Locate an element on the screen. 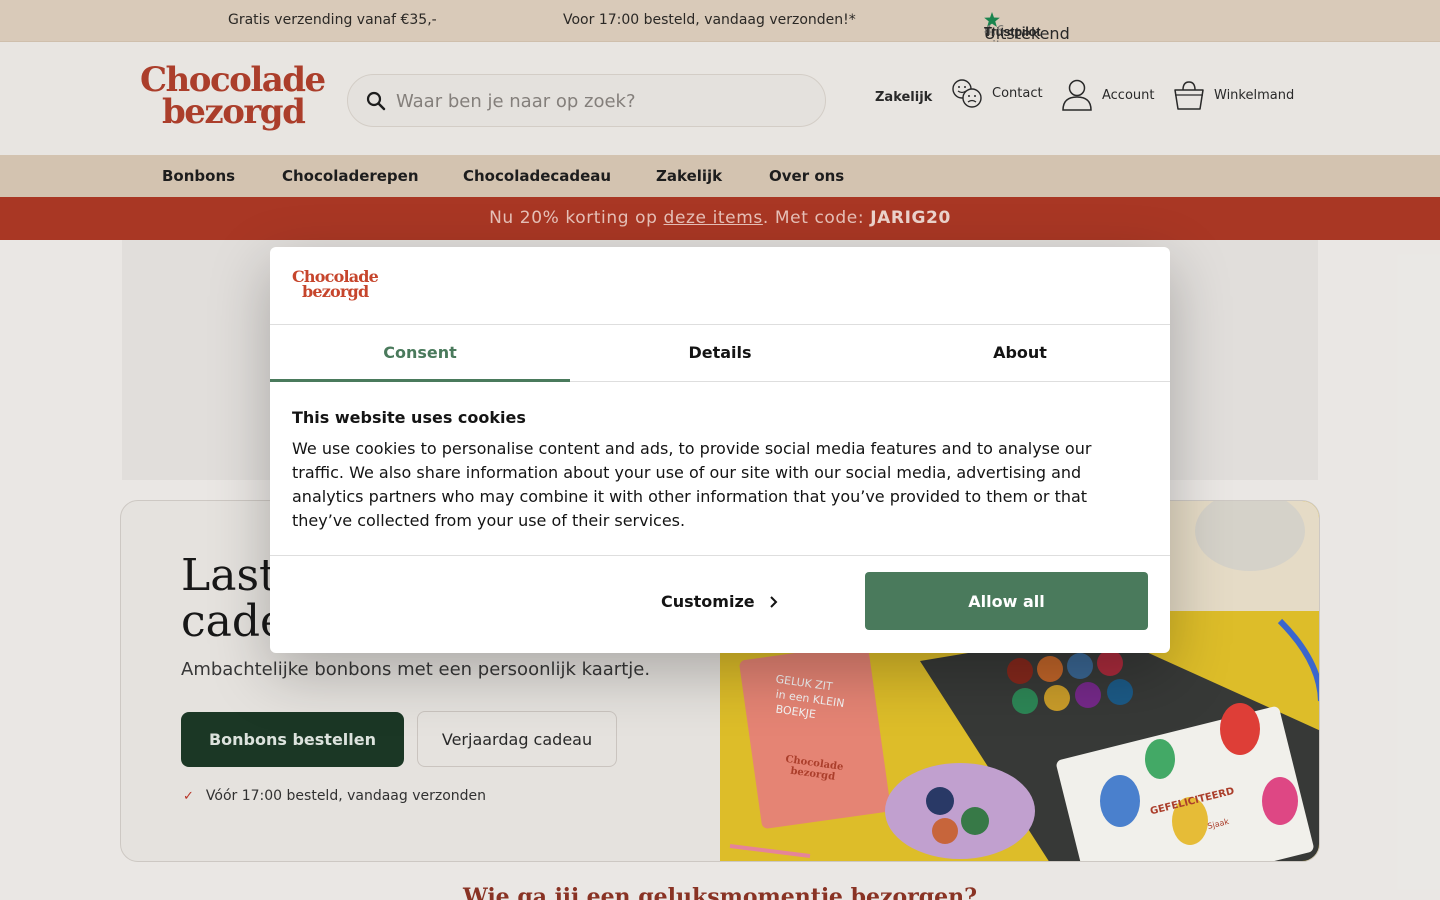 Image resolution: width=1440 pixels, height=900 pixels. chevron-right-icon is located at coordinates (773, 601).